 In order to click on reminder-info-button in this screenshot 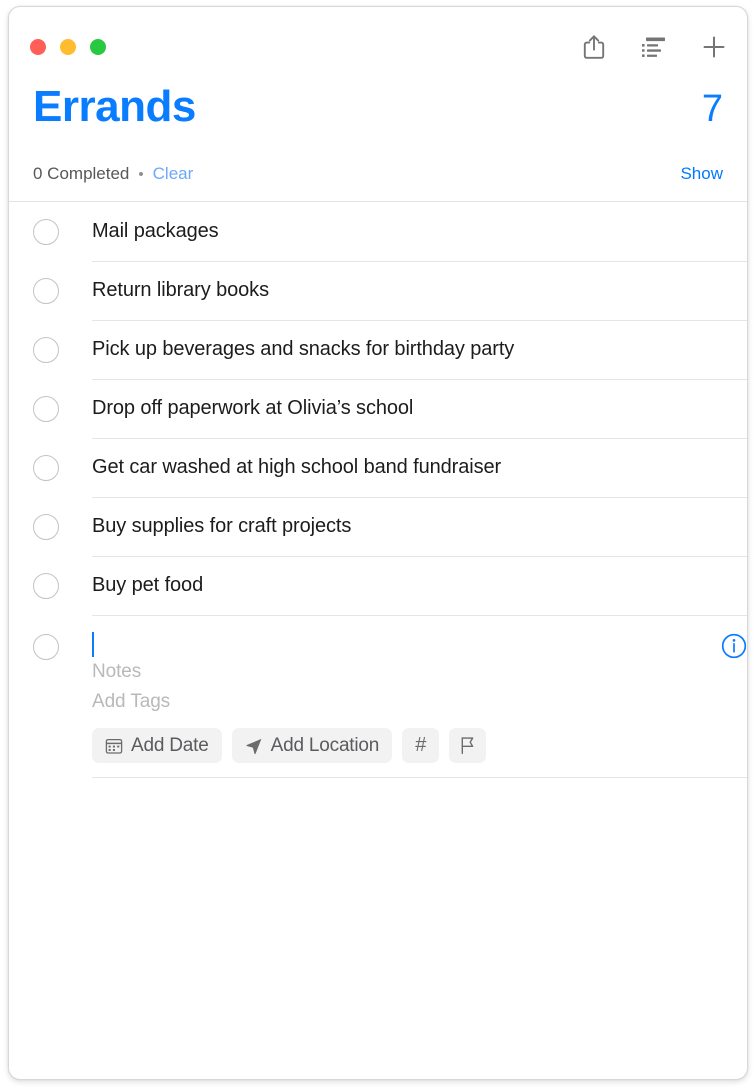, I will do `click(734, 648)`.